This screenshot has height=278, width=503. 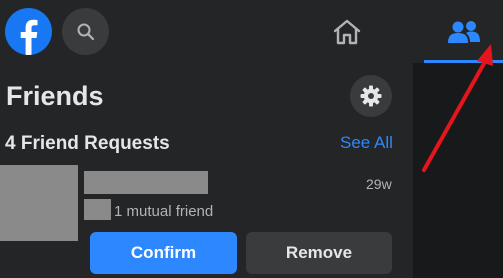 I want to click on gear-icon, so click(x=371, y=96).